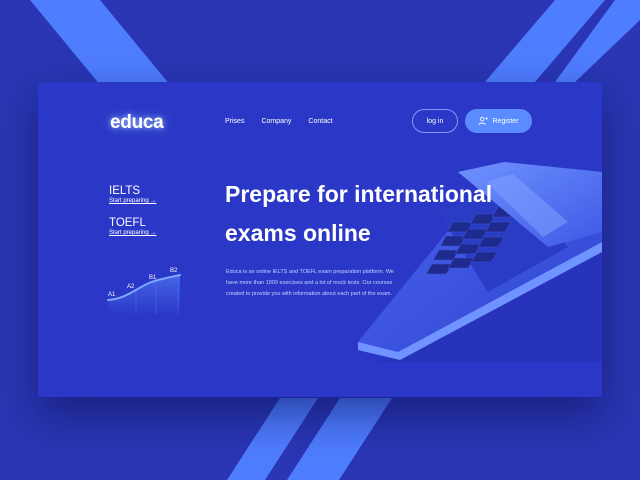 Image resolution: width=640 pixels, height=480 pixels. Describe the element at coordinates (276, 121) in the screenshot. I see `nav-link-company: Company` at that location.